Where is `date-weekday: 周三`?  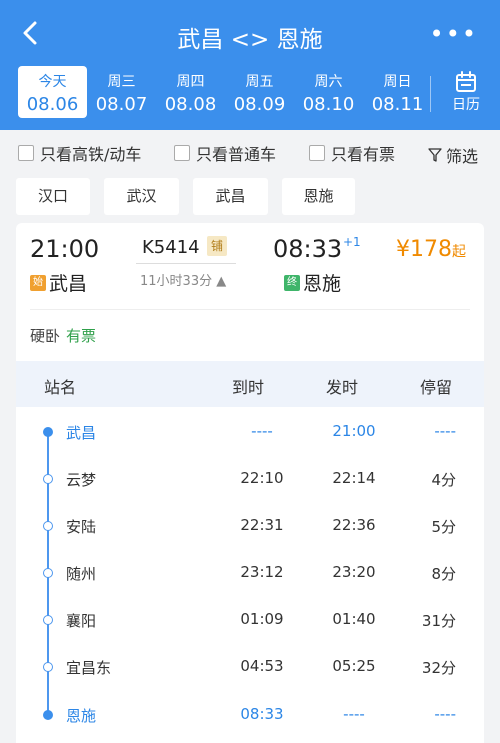
date-weekday: 周三 is located at coordinates (121, 82).